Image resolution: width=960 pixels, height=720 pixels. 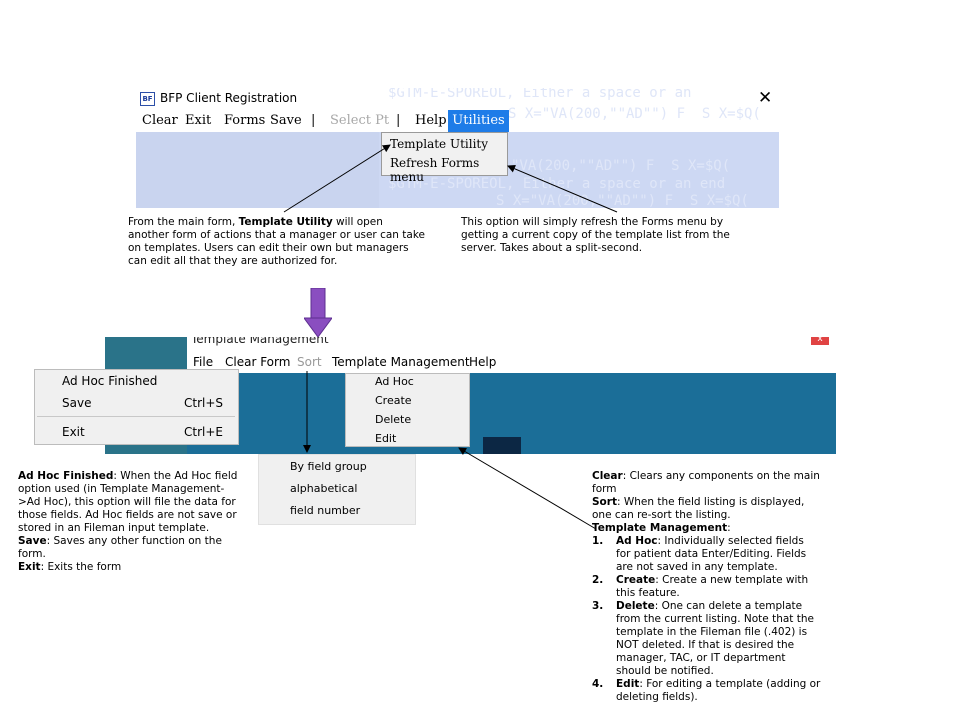 I want to click on menu-clear: Clear, so click(x=160, y=120).